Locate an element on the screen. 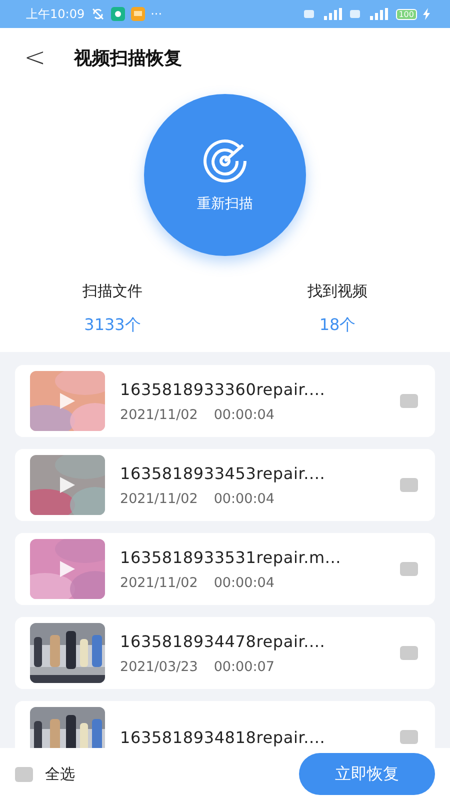 This screenshot has height=800, width=450. charging-icon is located at coordinates (426, 14).